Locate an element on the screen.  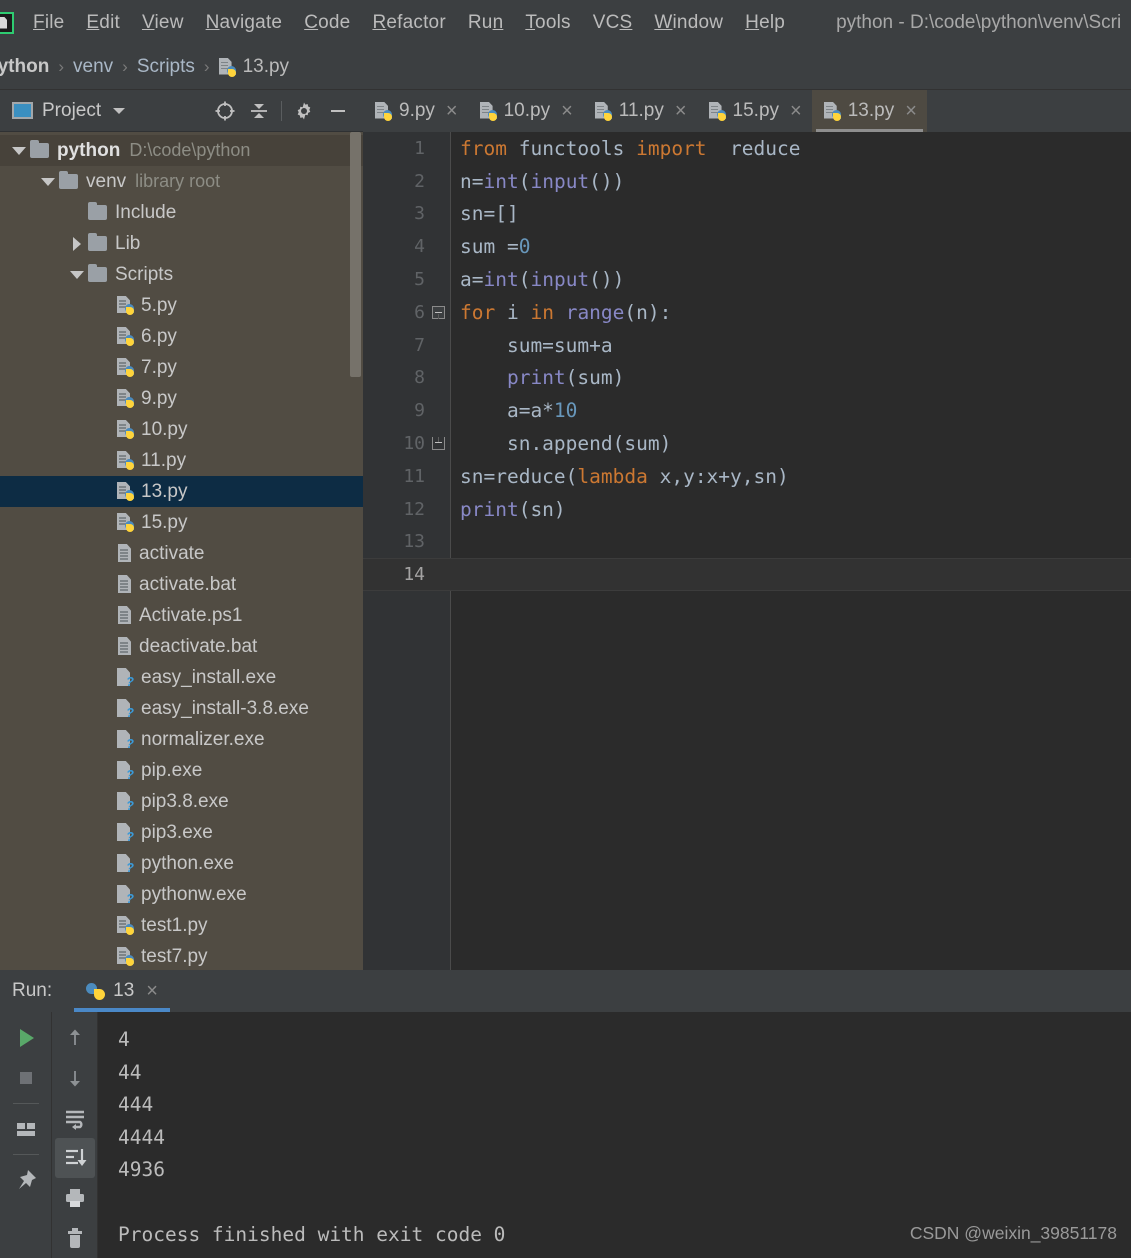
editor-tab-9-py: 9.py × is located at coordinates (415, 111).